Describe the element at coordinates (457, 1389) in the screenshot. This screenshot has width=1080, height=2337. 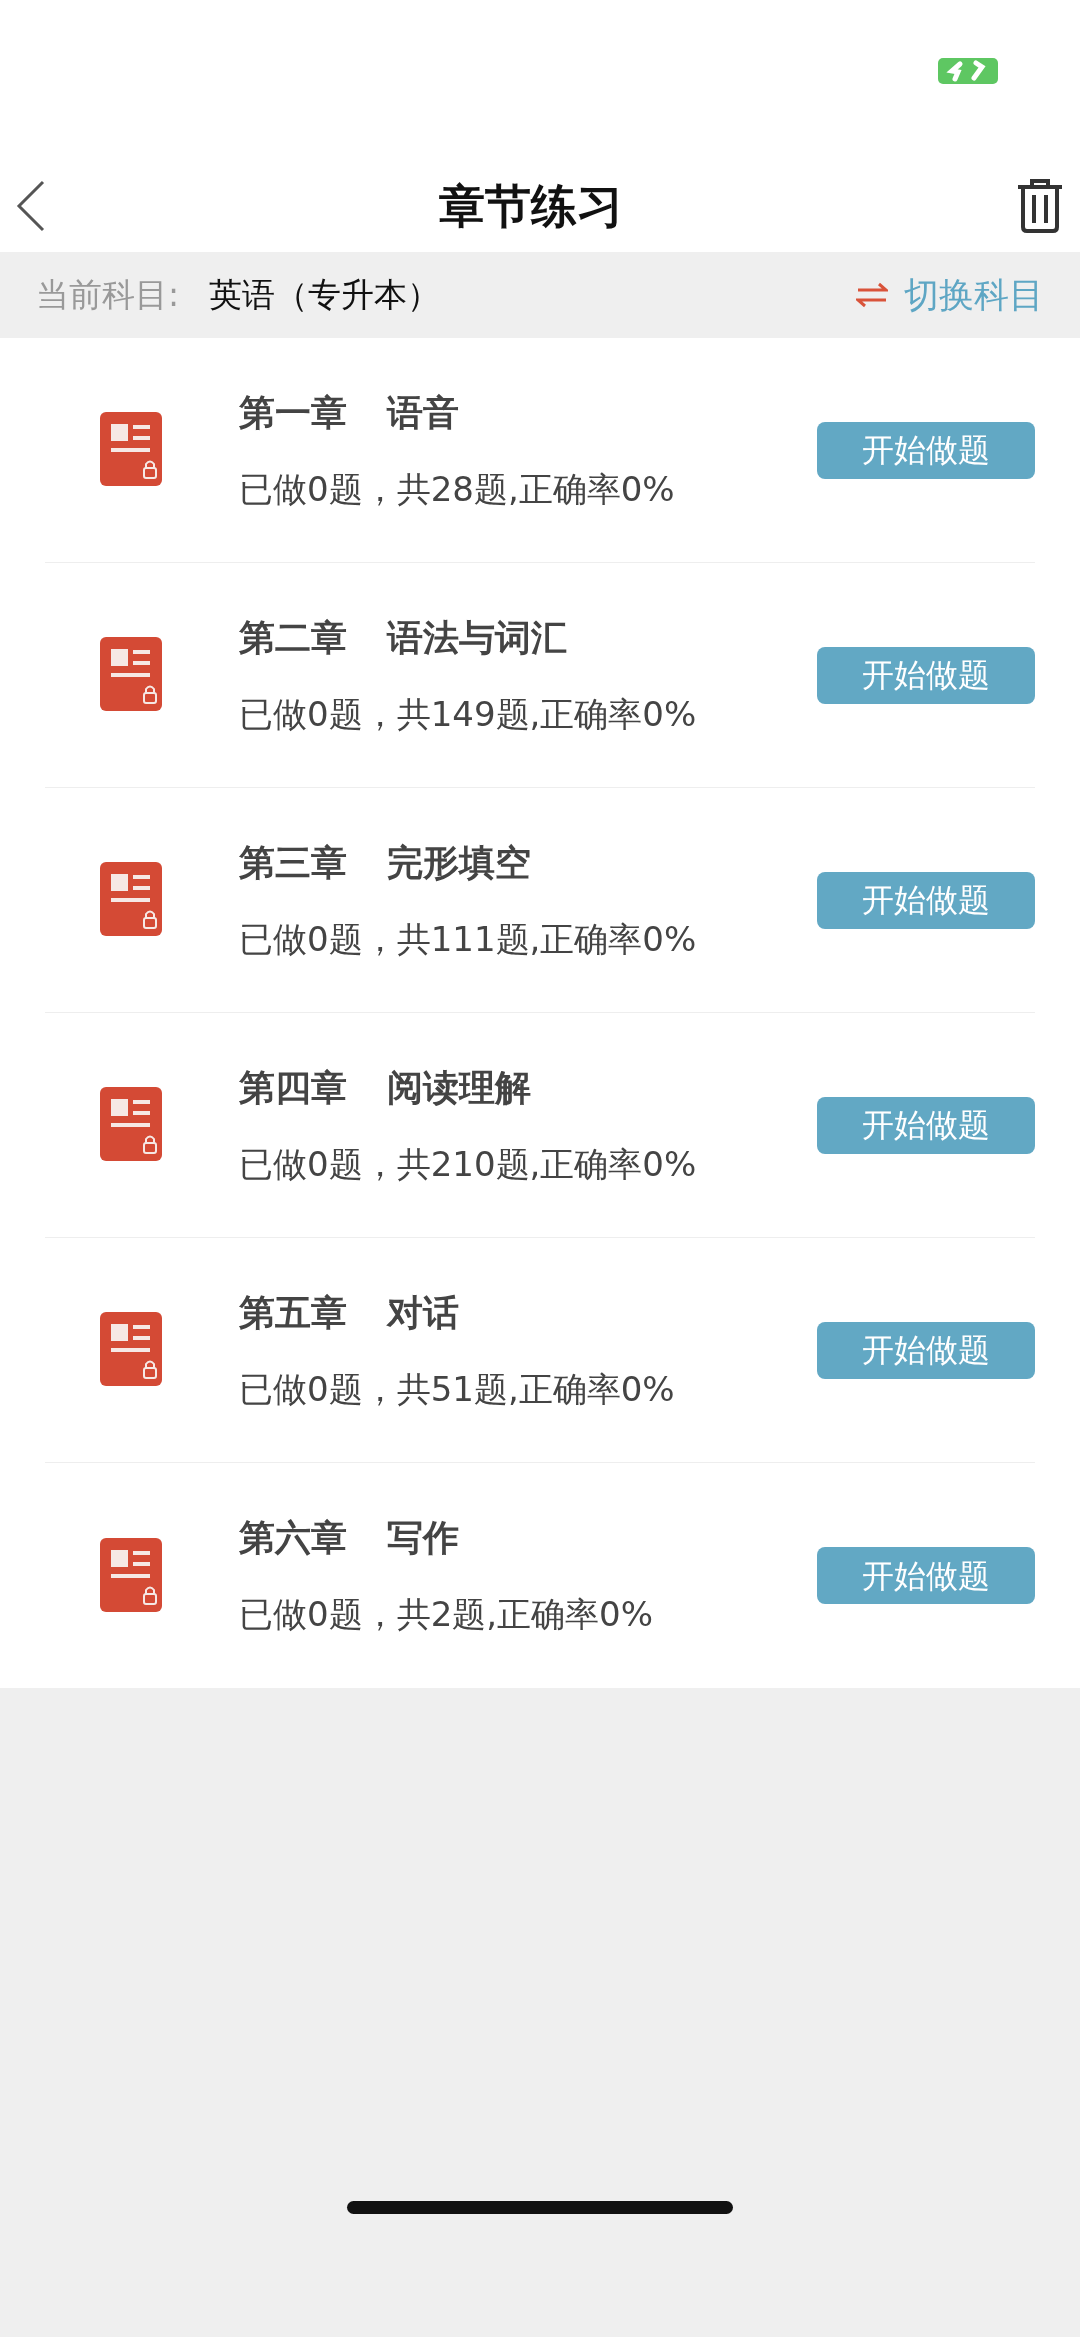
I see `chapter-stats: 已做0题，共51题,正确率0%` at that location.